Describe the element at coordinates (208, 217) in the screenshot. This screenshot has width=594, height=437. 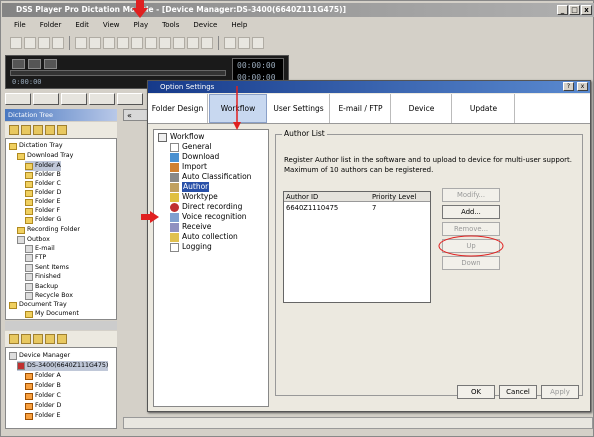
I see `nav-item-voice-recognition: Voice recognition` at that location.